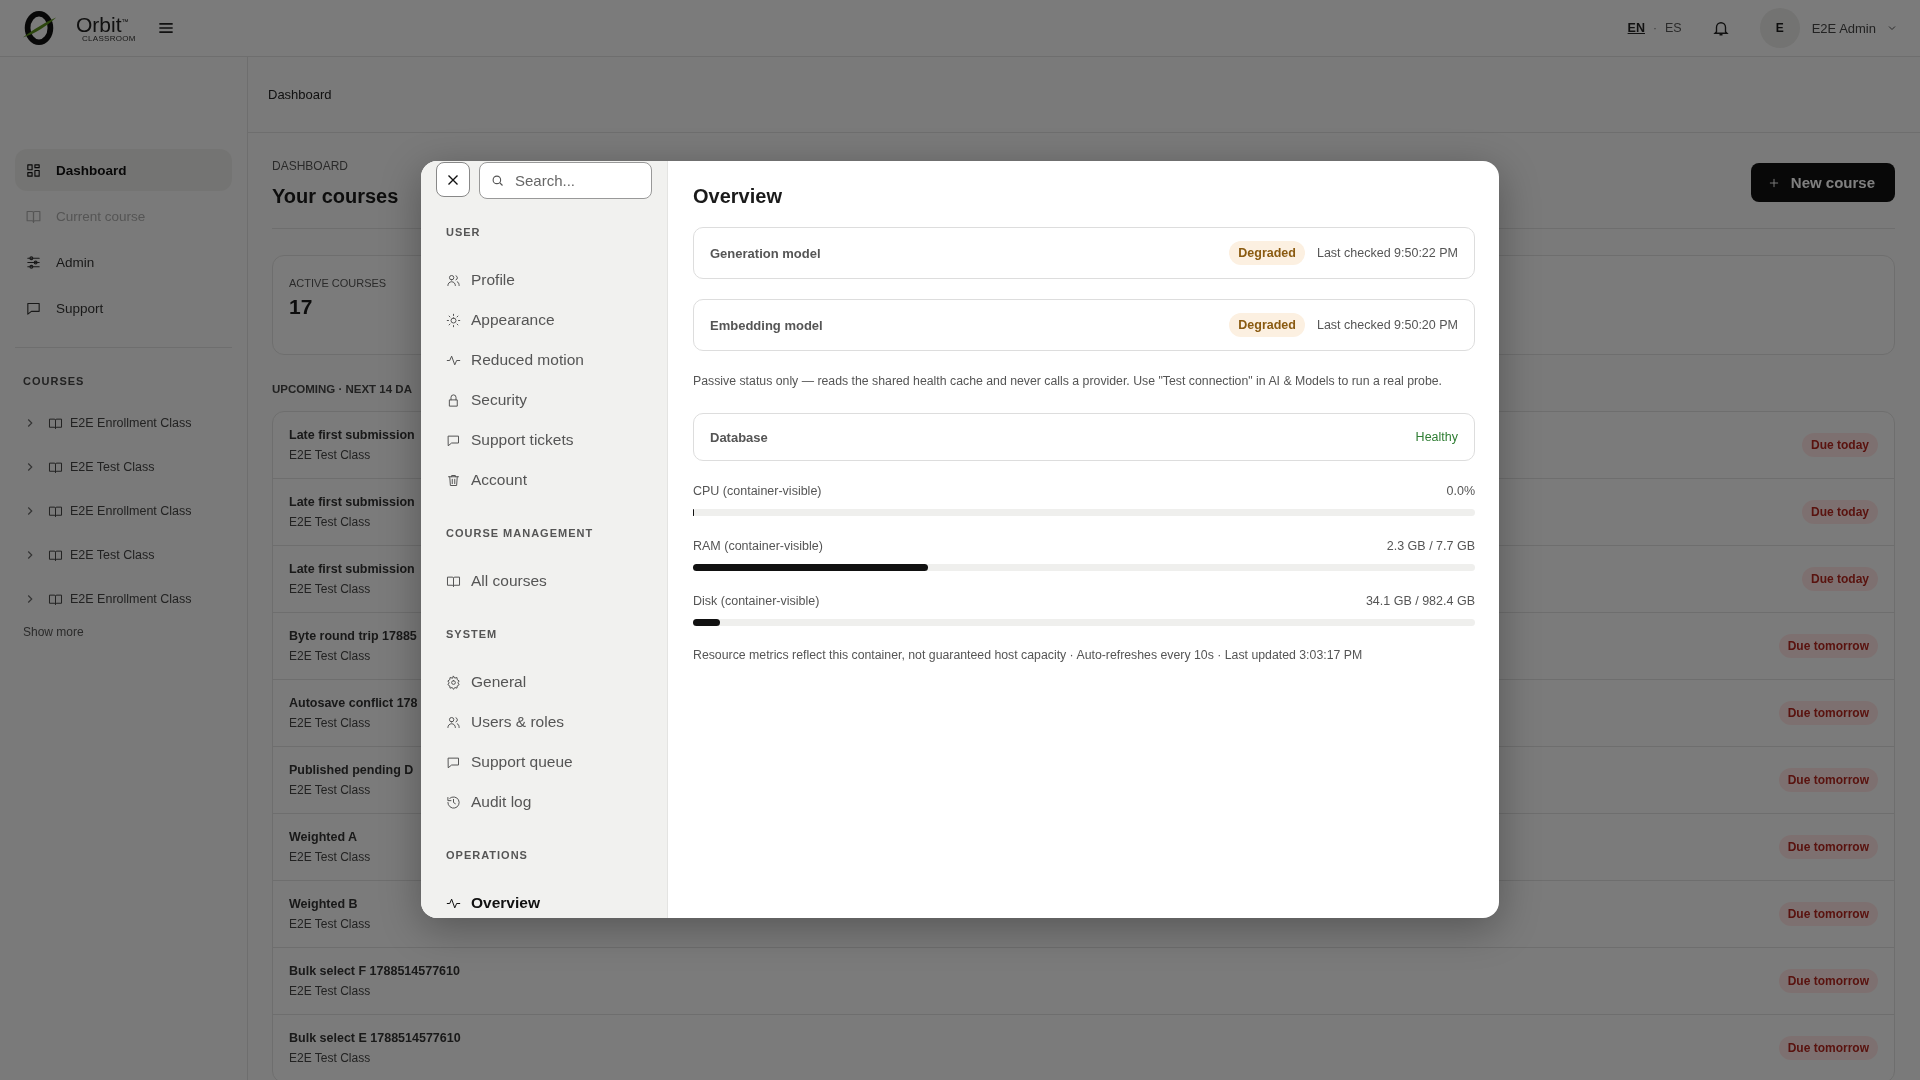 This screenshot has width=1920, height=1080. What do you see at coordinates (1387, 253) in the screenshot?
I see `last-checked-text: Last checked 9:50:22 PM` at bounding box center [1387, 253].